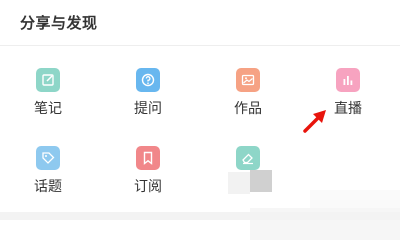 The height and width of the screenshot is (240, 400). I want to click on red-arrow-icon, so click(314, 121).